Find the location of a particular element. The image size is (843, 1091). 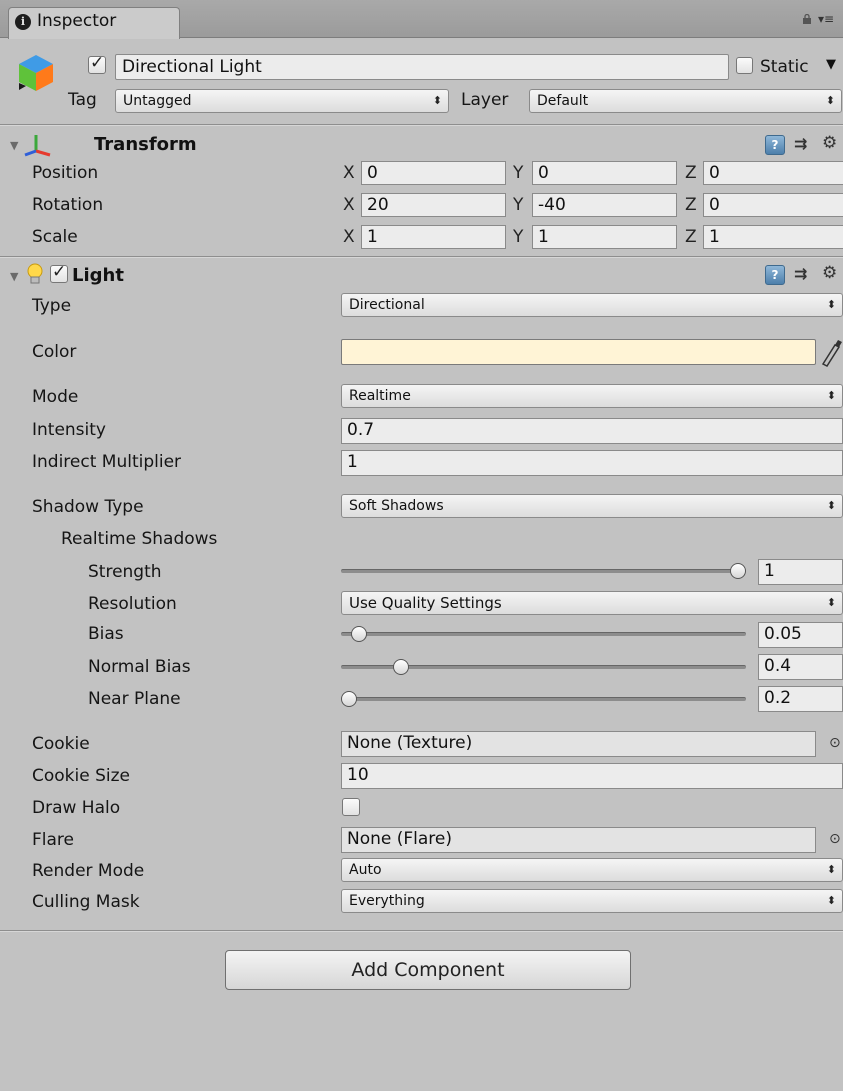

mode-dropdown: Realtime ⬍ is located at coordinates (592, 396).